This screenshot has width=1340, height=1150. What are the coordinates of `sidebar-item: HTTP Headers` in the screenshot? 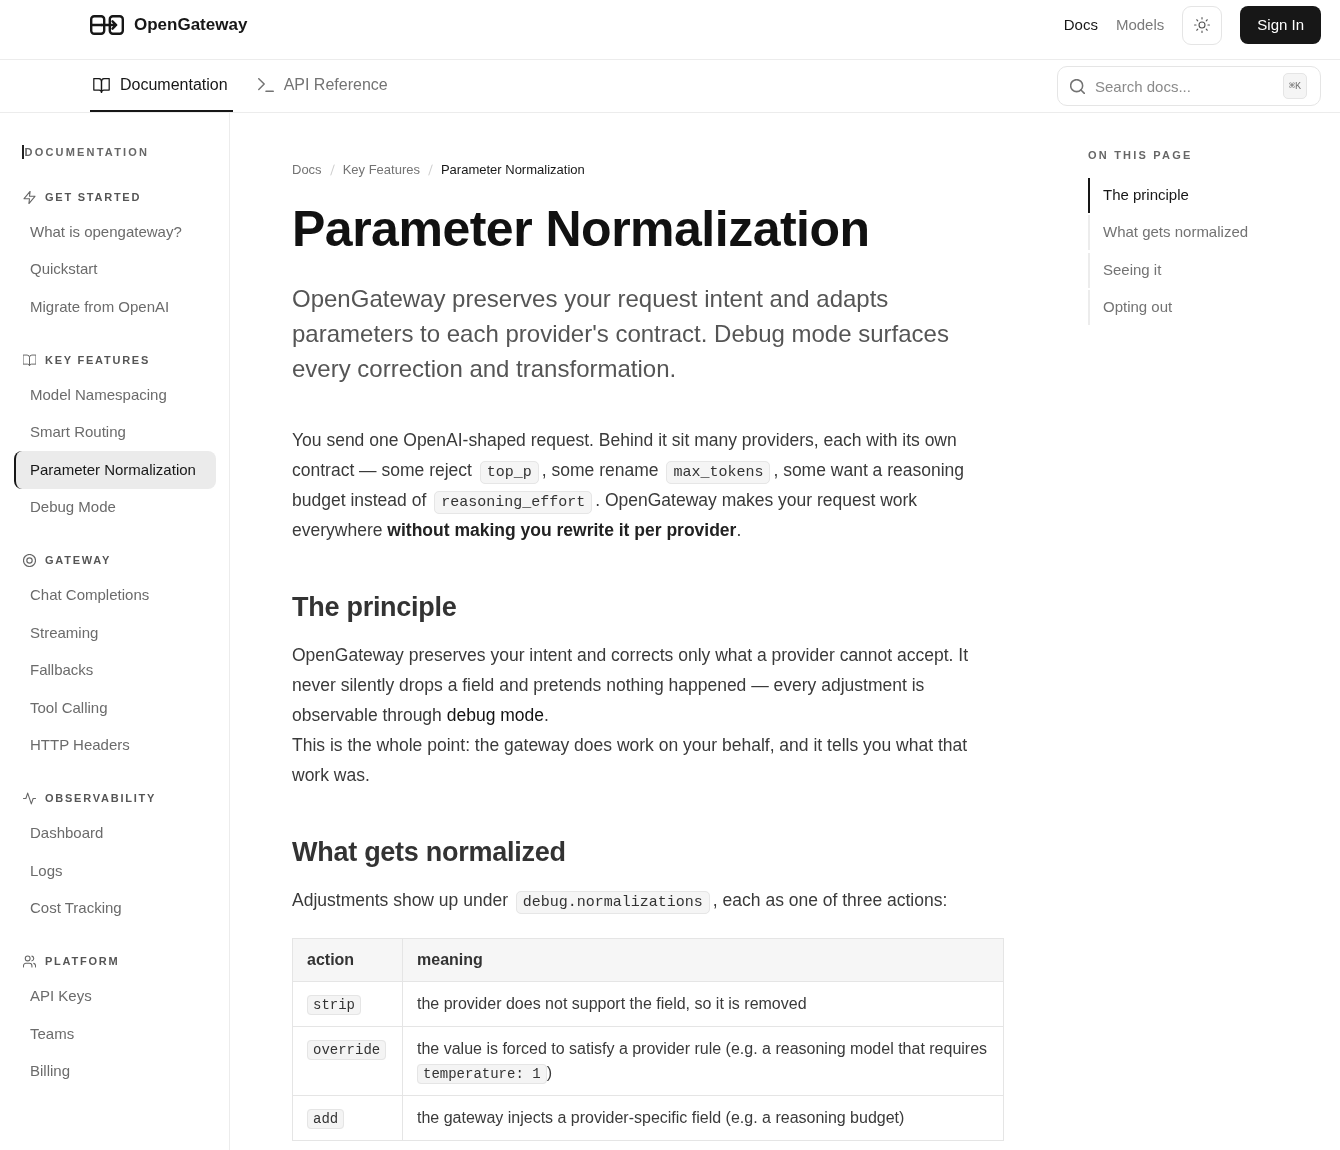 It's located at (115, 745).